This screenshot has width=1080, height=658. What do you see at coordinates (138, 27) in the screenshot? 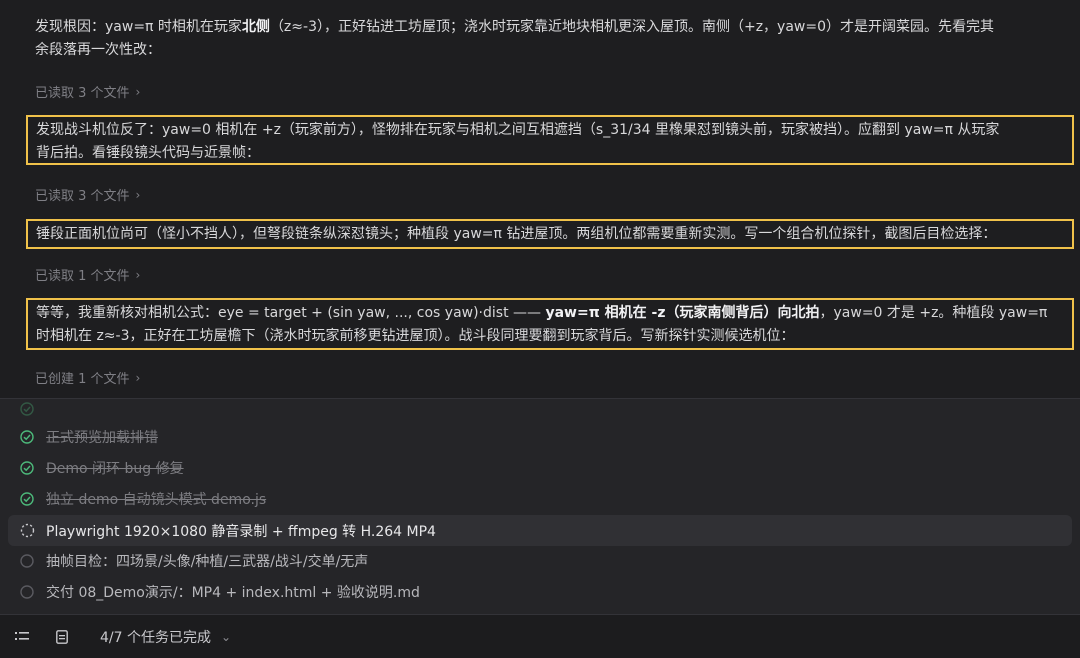
I see `text-segment: 发现根因：yaw=π 时相机在玩家` at bounding box center [138, 27].